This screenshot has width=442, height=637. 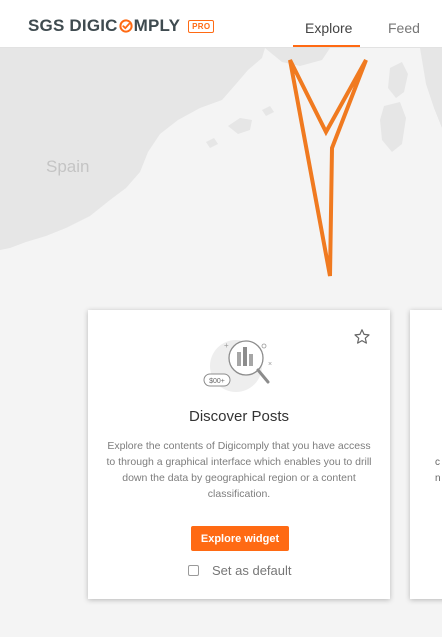 What do you see at coordinates (240, 538) in the screenshot?
I see `explore-widget-button: Explore widget` at bounding box center [240, 538].